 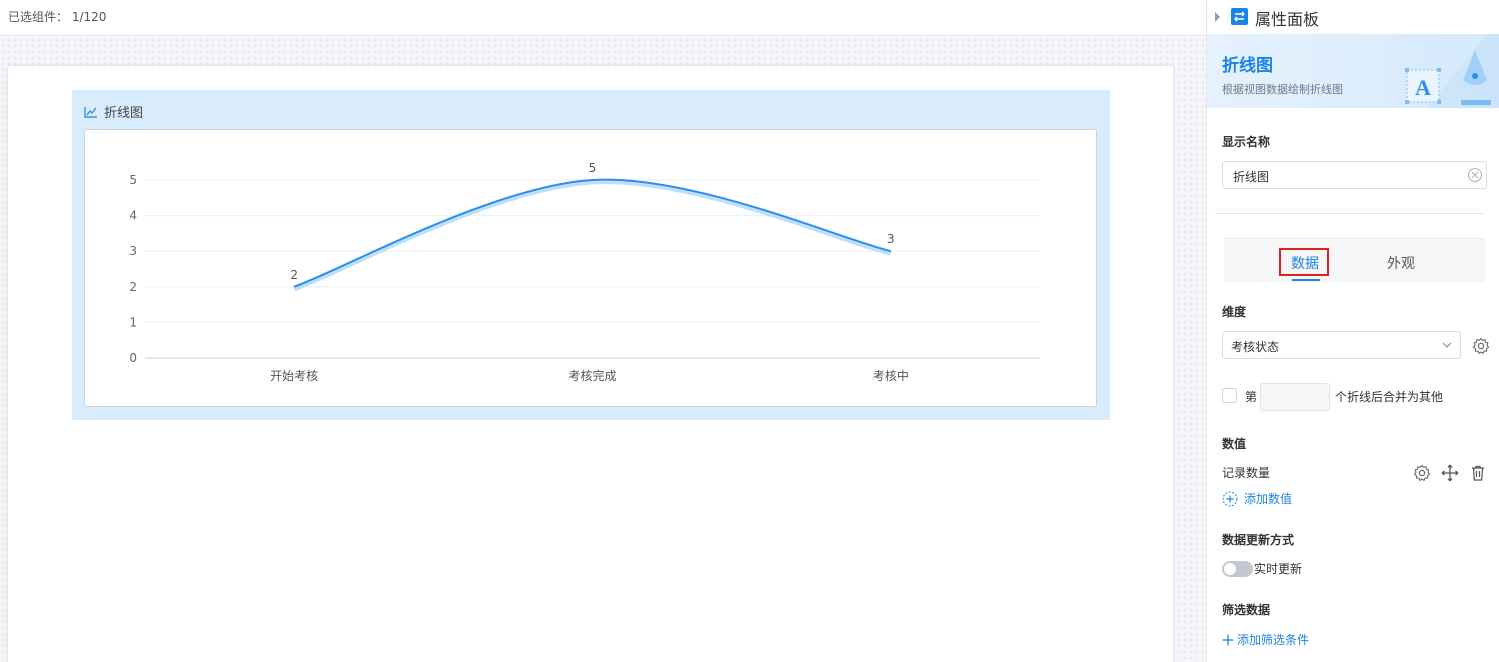 What do you see at coordinates (1354, 175) in the screenshot?
I see `display-name-input: 折线图` at bounding box center [1354, 175].